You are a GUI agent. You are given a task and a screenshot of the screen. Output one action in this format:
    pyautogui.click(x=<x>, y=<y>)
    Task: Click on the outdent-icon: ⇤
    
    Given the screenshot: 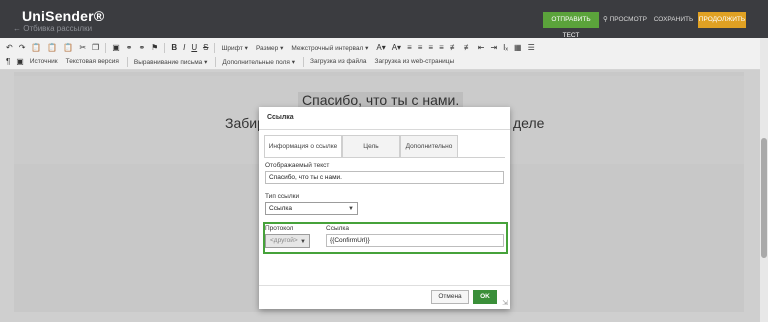 What is the action you would take?
    pyautogui.click(x=481, y=47)
    